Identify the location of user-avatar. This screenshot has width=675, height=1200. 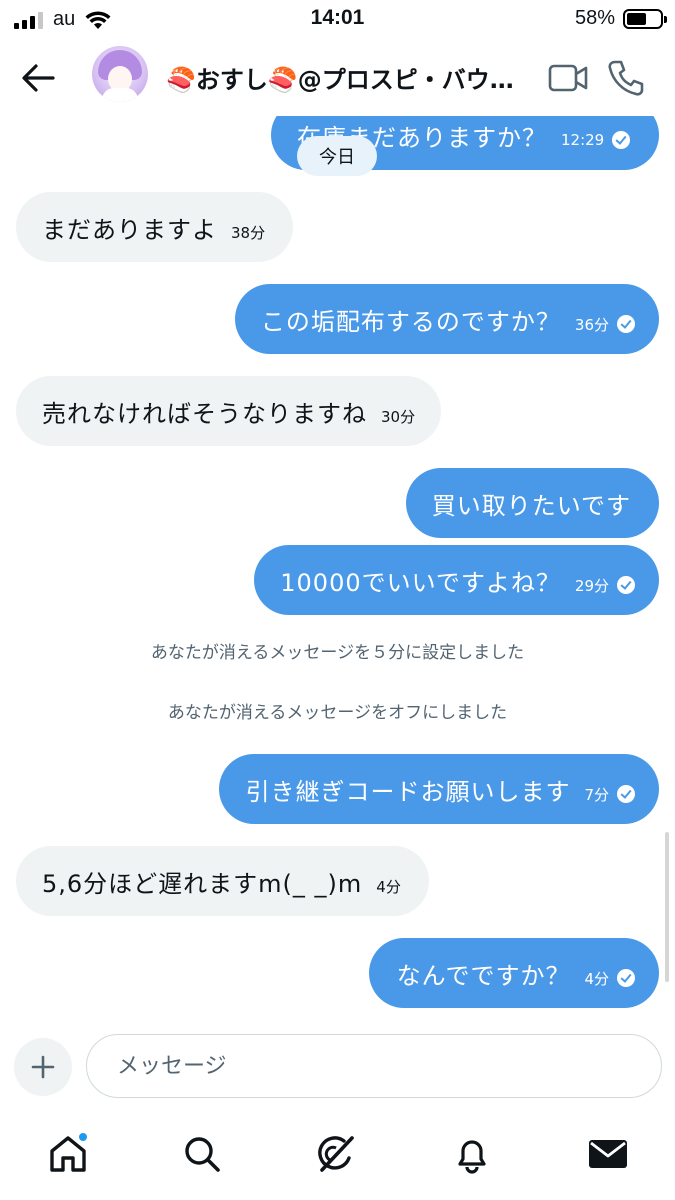
(120, 74).